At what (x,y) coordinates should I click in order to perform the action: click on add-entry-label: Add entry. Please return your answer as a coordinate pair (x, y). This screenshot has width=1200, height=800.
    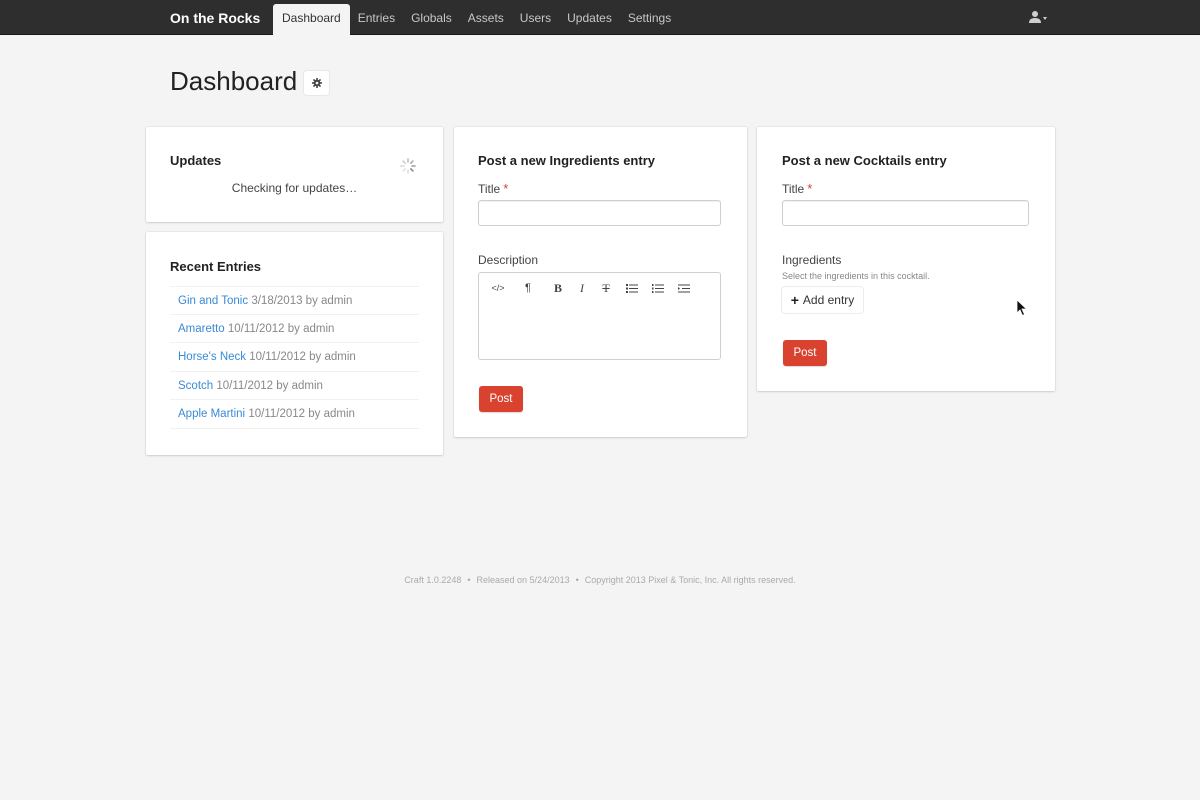
    Looking at the image, I should click on (828, 300).